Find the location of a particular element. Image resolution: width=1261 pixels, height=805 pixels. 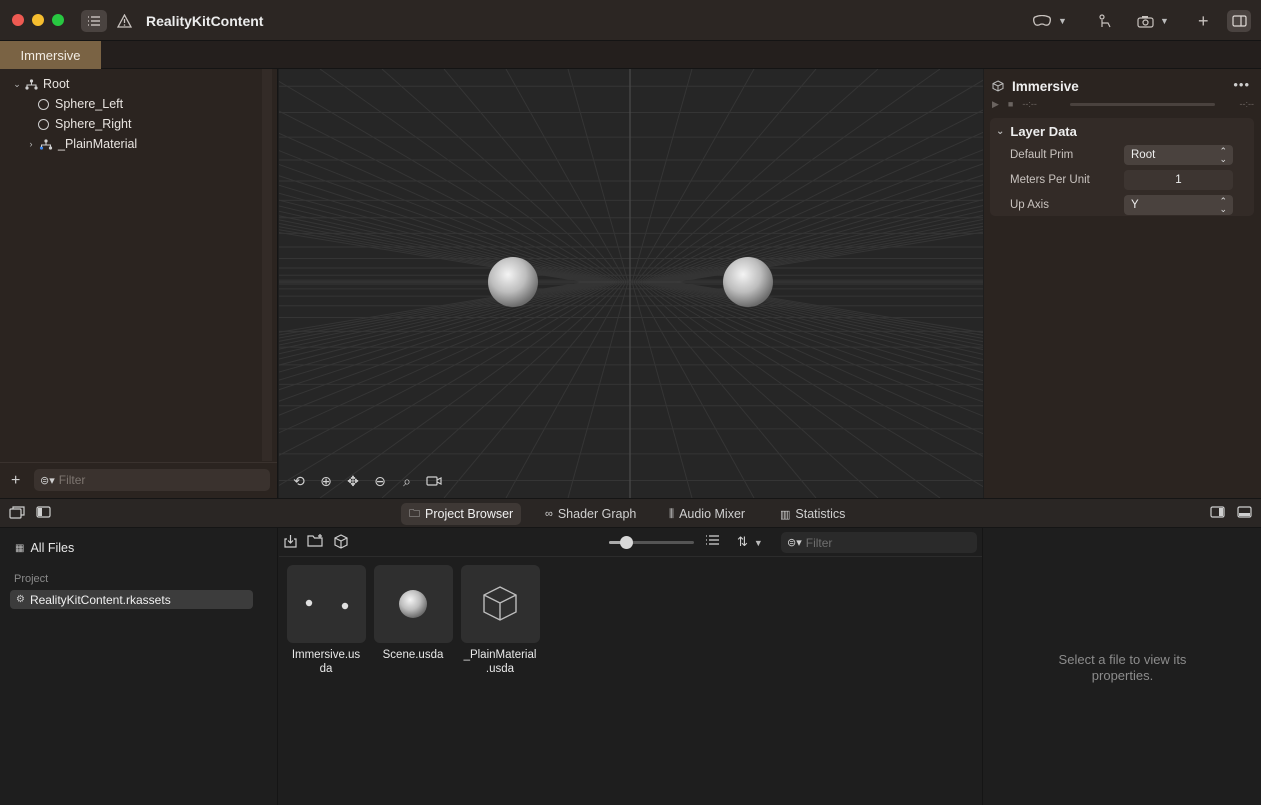

rotate-tool-button: ⊖ is located at coordinates (380, 481).